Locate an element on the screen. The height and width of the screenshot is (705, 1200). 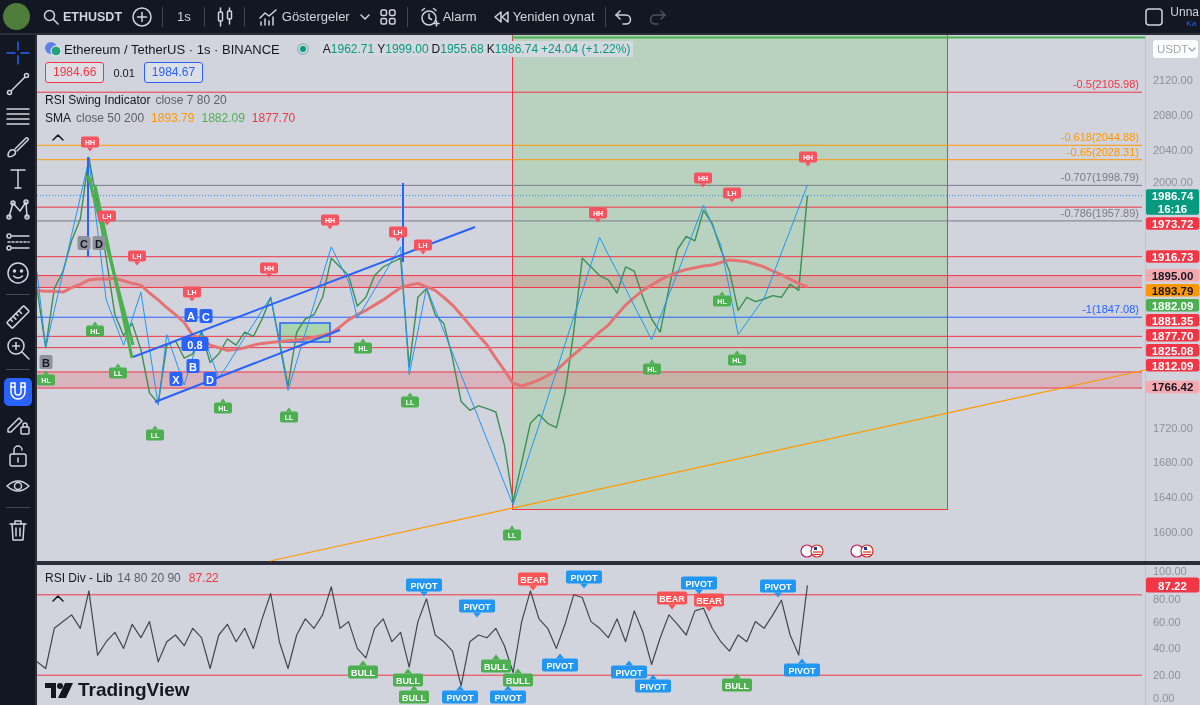
price-axis-label: 2120.00 is located at coordinates (1173, 80).